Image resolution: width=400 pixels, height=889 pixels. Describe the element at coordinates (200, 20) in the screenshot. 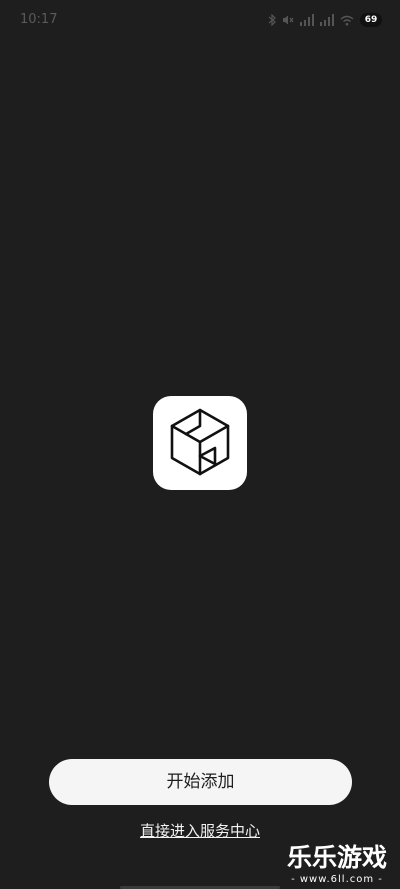

I see `status-bar: 10:17 69` at that location.